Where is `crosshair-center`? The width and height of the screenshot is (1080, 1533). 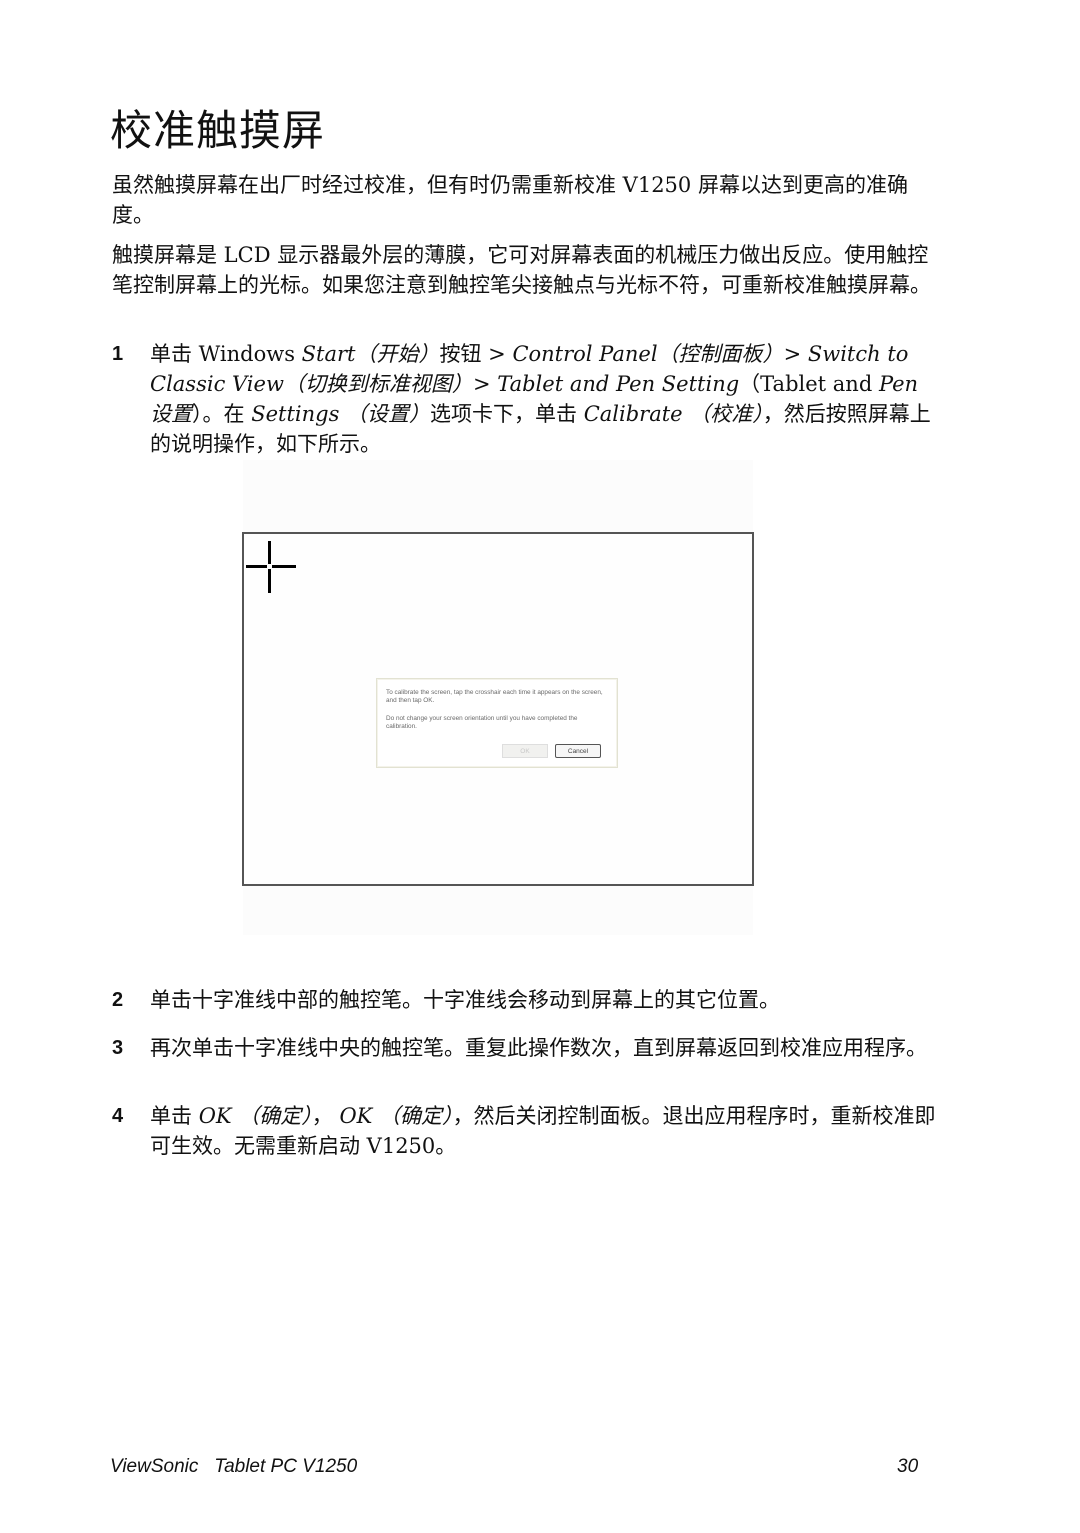
crosshair-center is located at coordinates (269, 566).